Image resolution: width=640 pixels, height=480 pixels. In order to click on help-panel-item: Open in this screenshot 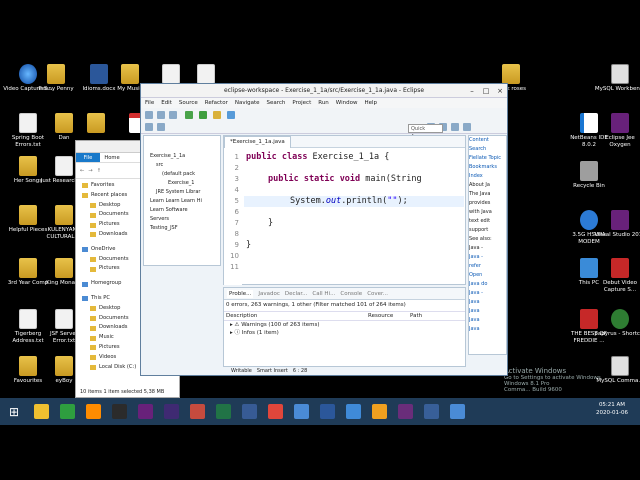, I will do `click(487, 275)`.